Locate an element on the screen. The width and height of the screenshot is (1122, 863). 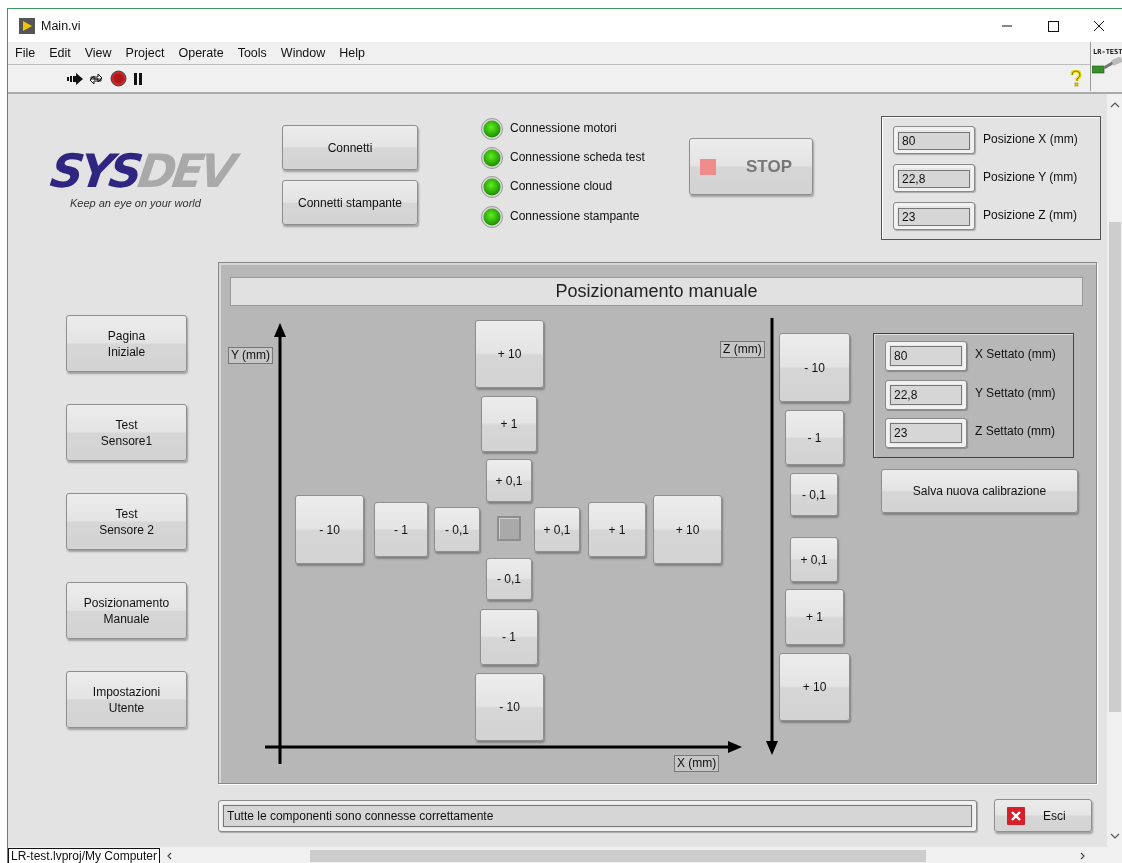
hardware-target-icon is located at coordinates (1107, 66).